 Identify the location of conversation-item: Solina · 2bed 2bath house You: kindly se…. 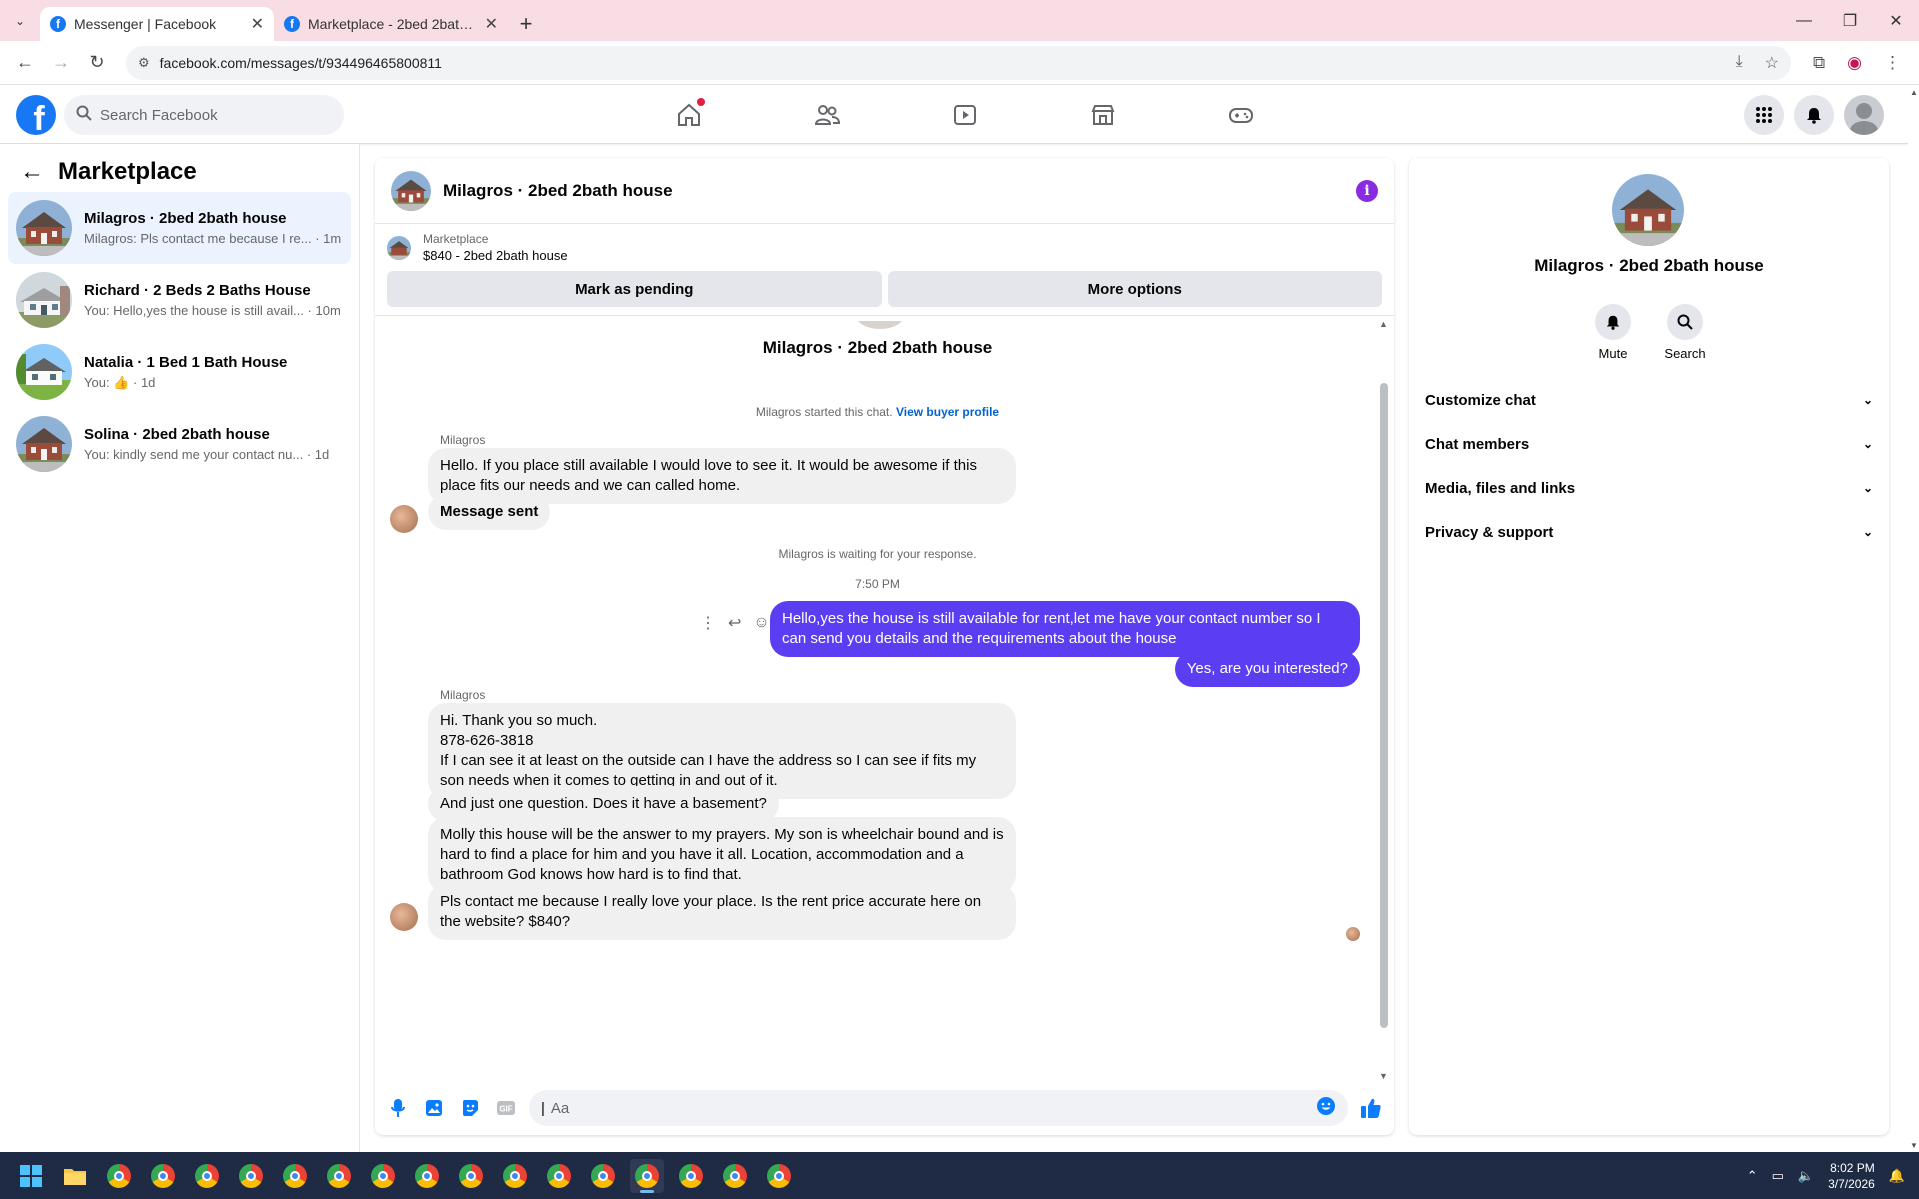
(179, 444).